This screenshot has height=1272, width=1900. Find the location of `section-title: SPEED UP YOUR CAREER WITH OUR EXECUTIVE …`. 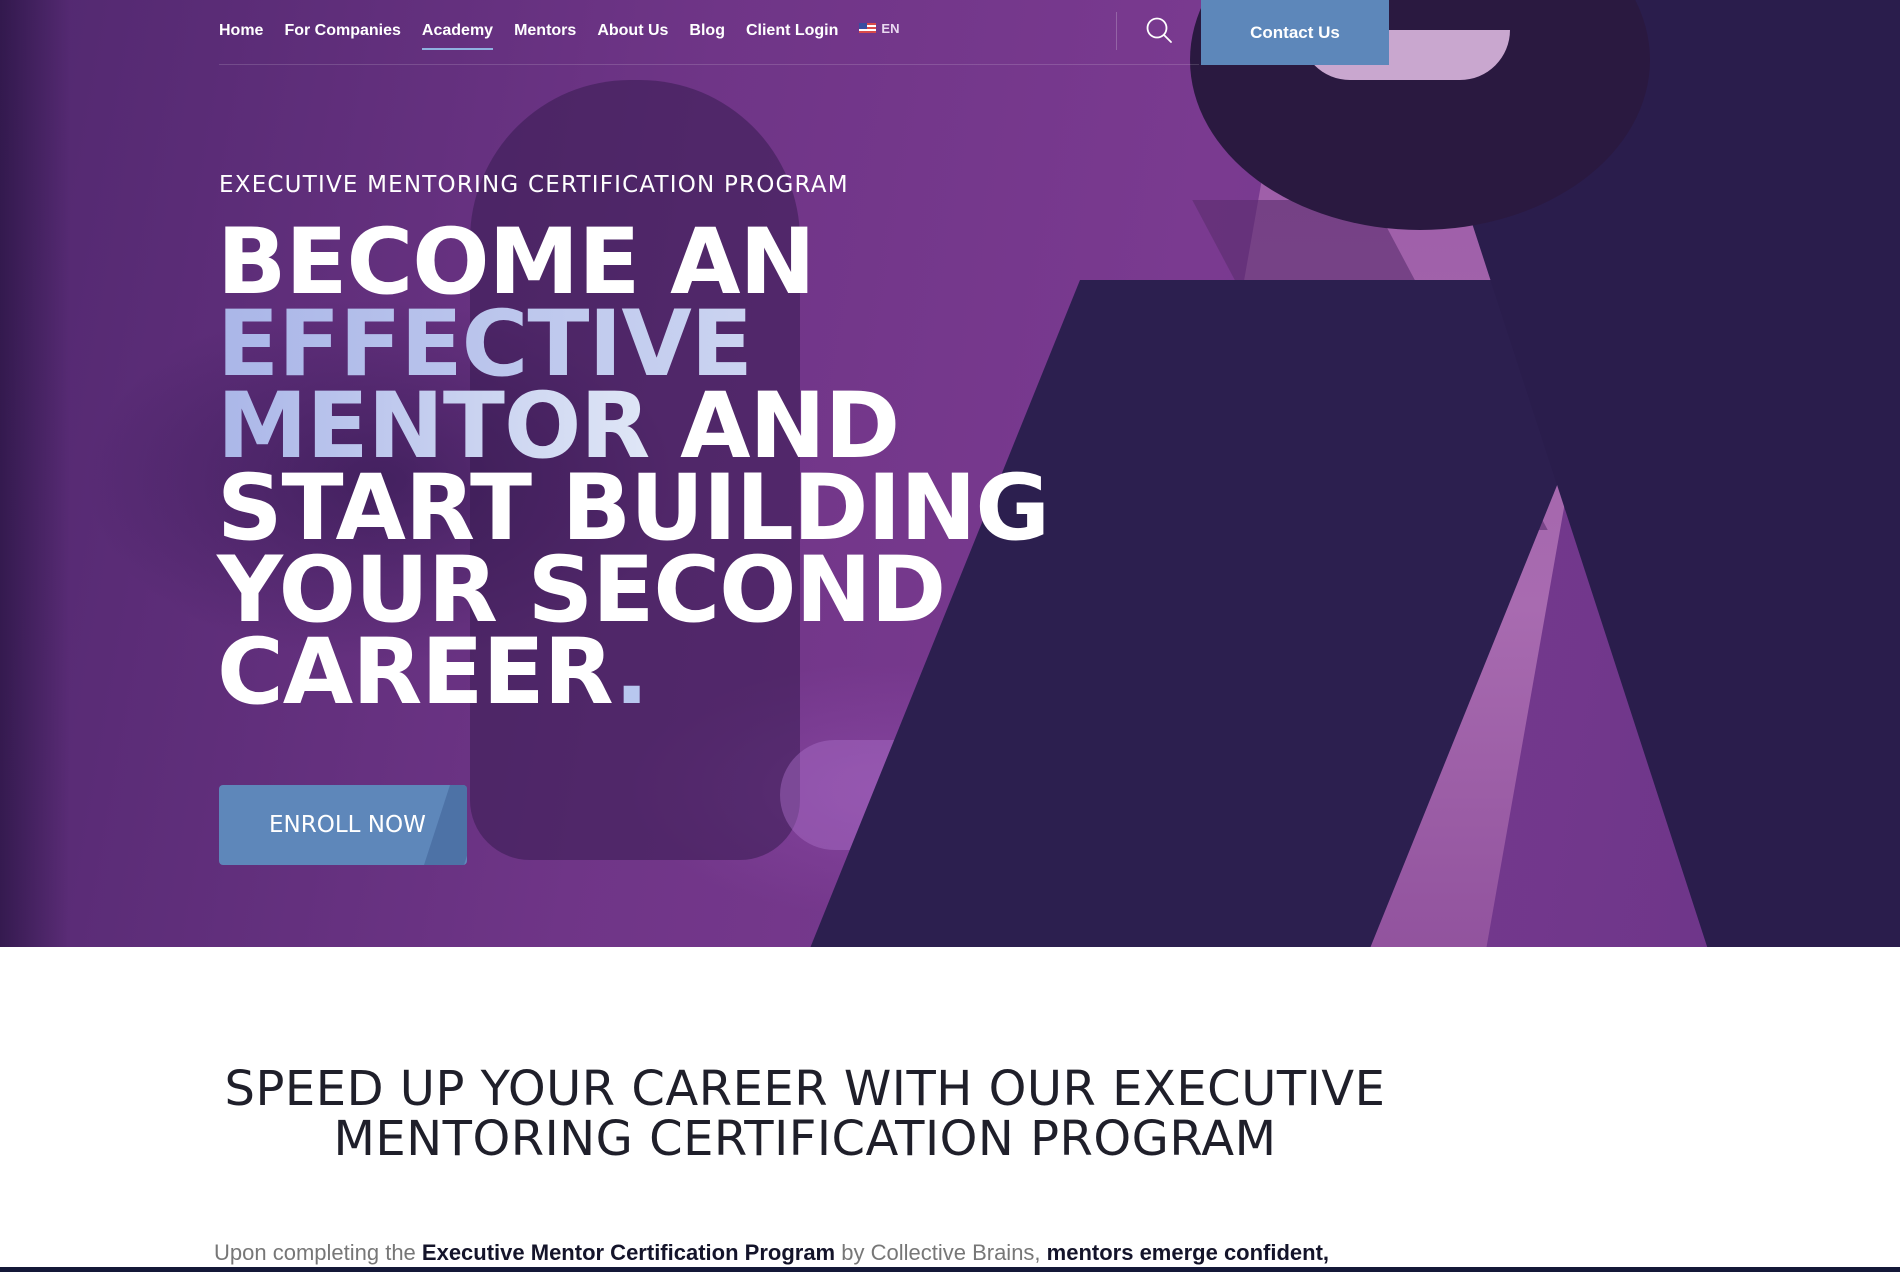

section-title: SPEED UP YOUR CAREER WITH OUR EXECUTIVE … is located at coordinates (805, 1114).